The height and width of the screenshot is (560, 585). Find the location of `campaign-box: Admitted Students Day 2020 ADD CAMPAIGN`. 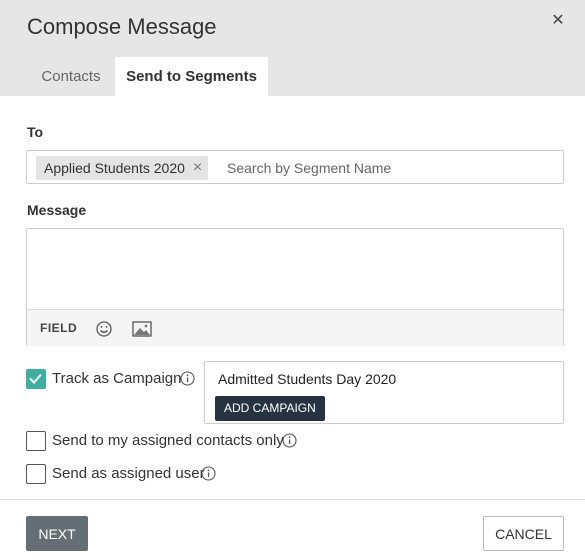

campaign-box: Admitted Students Day 2020 ADD CAMPAIGN is located at coordinates (384, 392).